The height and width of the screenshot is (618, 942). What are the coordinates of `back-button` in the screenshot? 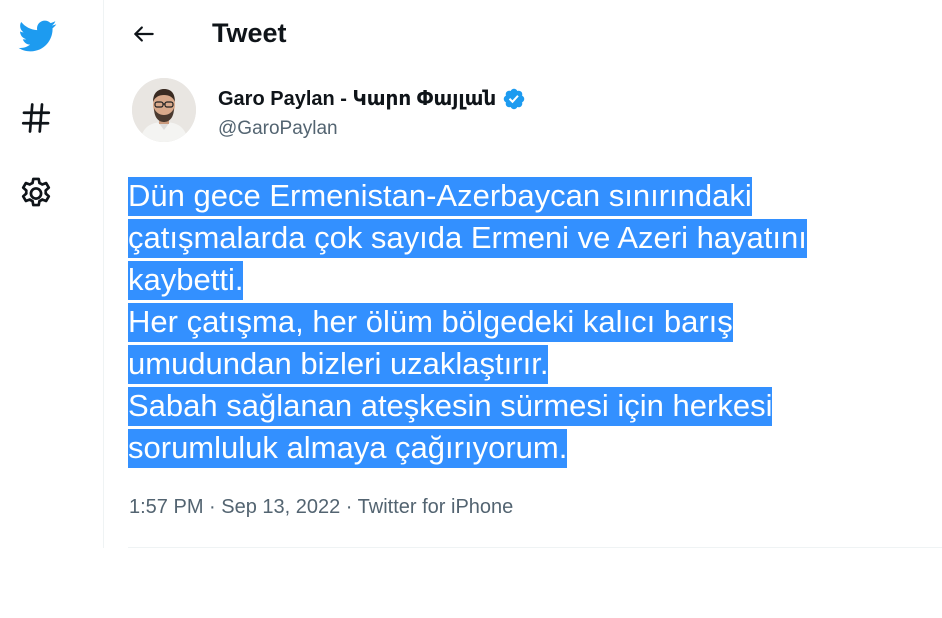 It's located at (144, 34).